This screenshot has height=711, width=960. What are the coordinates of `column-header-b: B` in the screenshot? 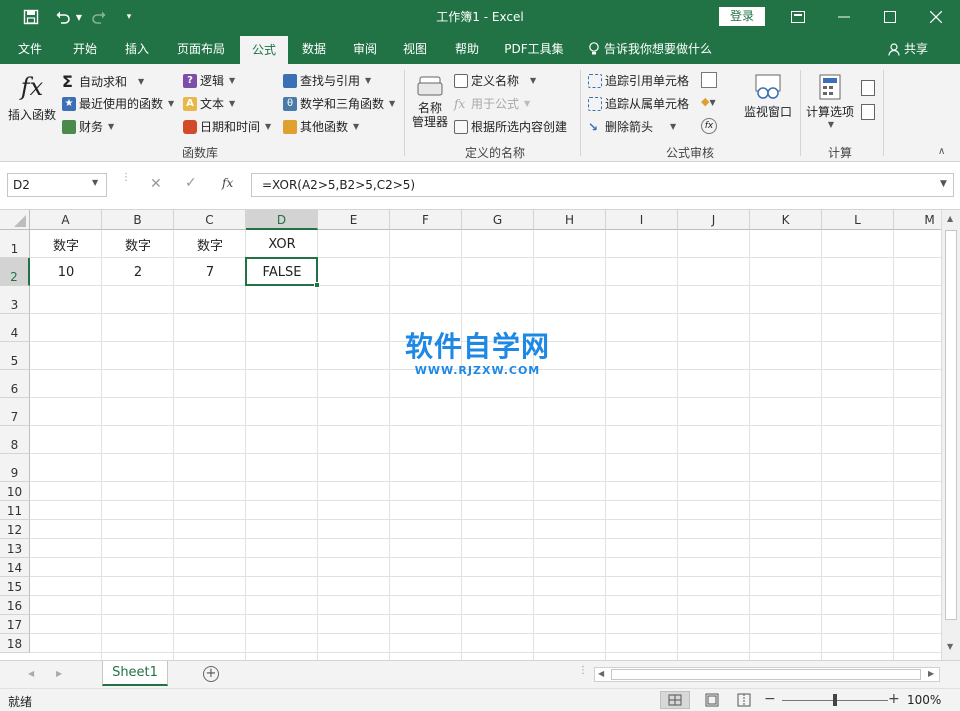 It's located at (138, 220).